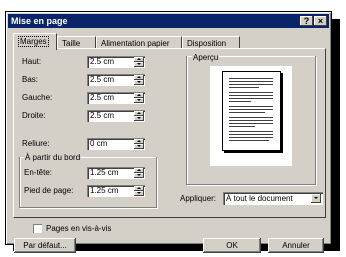  I want to click on cancel-button: Annuler, so click(296, 245).